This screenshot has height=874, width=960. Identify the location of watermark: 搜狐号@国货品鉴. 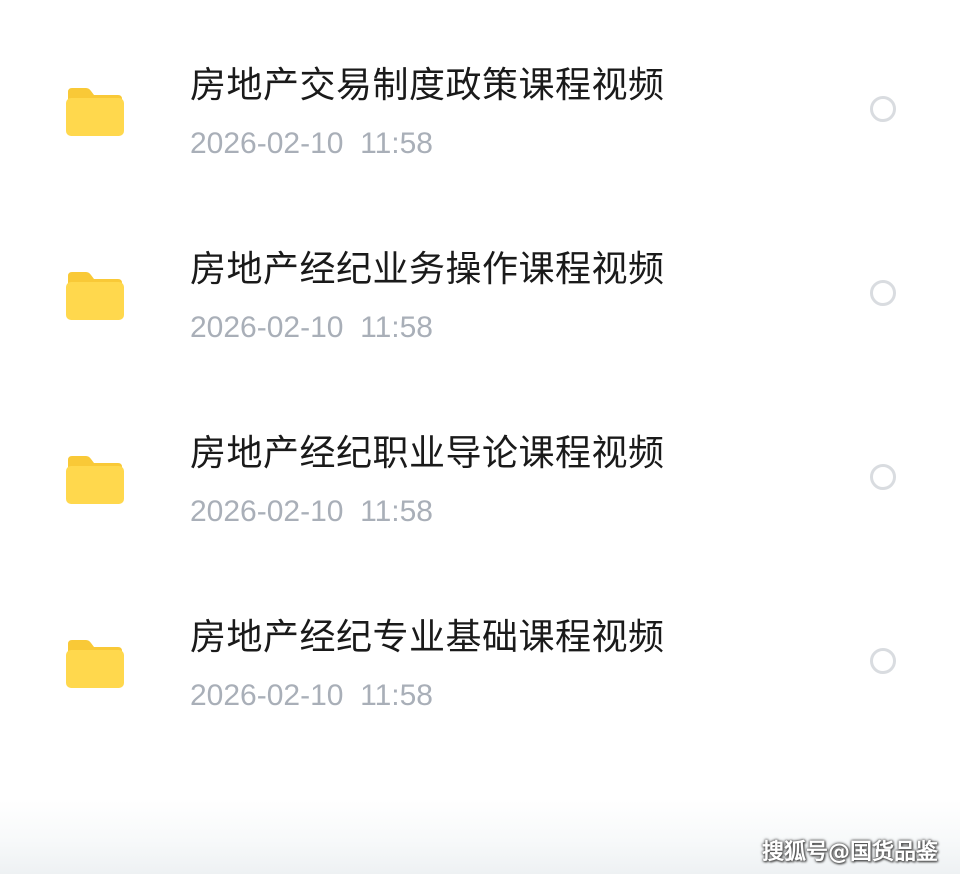
(849, 852).